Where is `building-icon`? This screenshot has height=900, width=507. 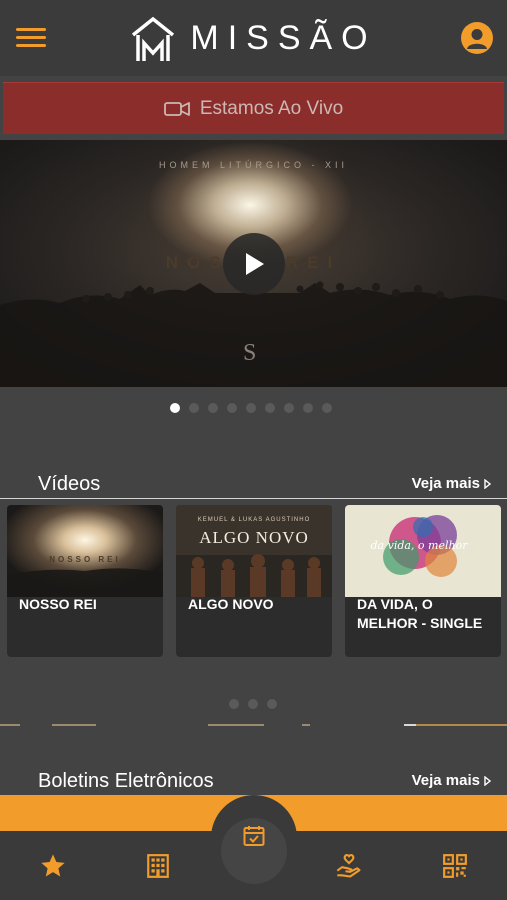
building-icon is located at coordinates (158, 866).